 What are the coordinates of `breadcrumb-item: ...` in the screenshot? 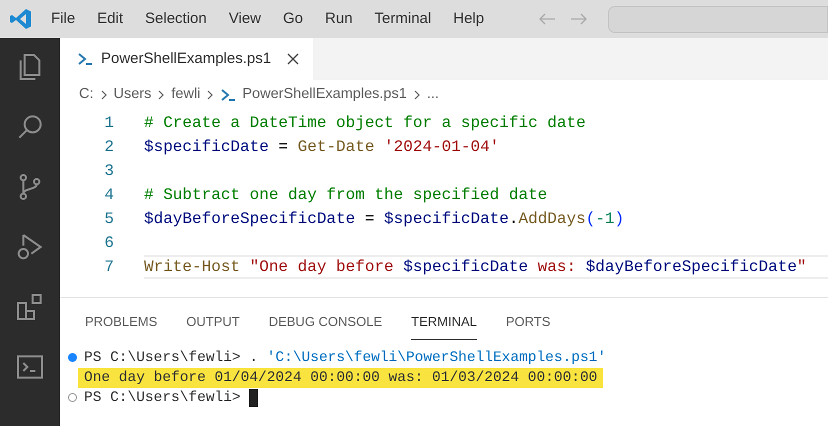 It's located at (432, 95).